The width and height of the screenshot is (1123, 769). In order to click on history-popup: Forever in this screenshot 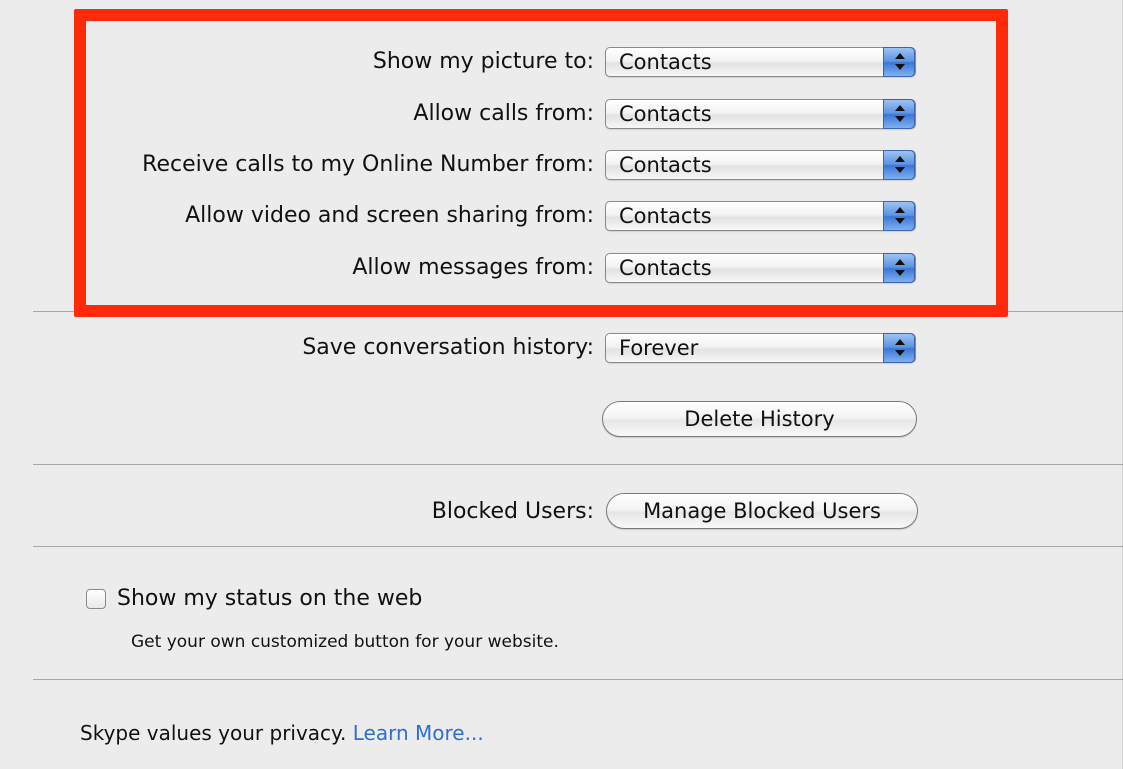, I will do `click(760, 348)`.